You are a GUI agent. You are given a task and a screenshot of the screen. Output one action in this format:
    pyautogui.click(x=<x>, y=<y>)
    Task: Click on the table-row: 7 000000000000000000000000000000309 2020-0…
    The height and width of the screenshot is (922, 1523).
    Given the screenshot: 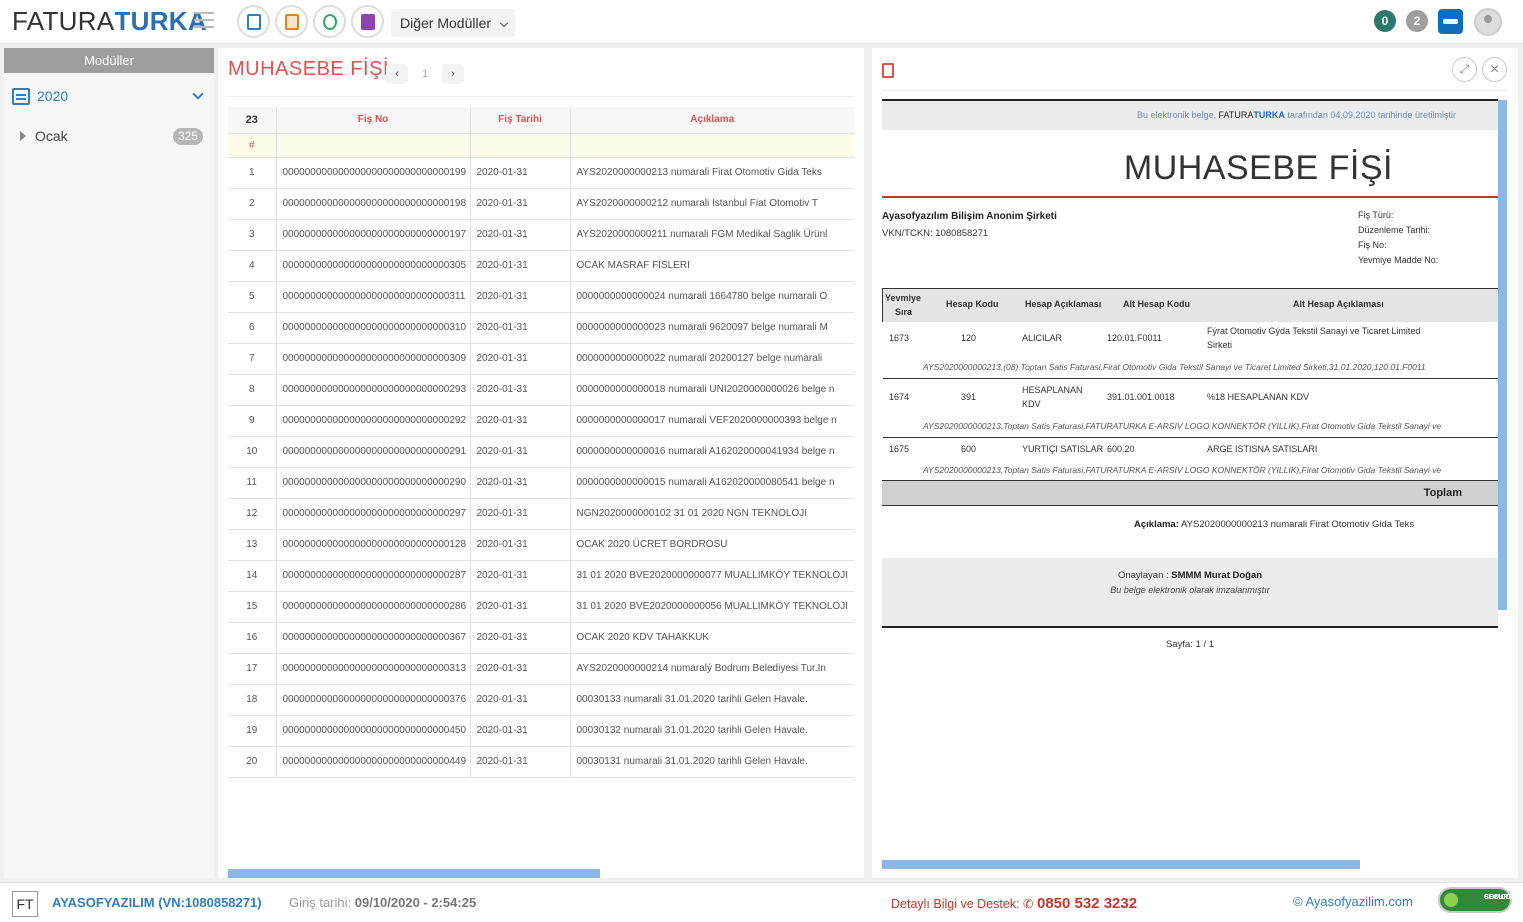 What is the action you would take?
    pyautogui.click(x=541, y=359)
    